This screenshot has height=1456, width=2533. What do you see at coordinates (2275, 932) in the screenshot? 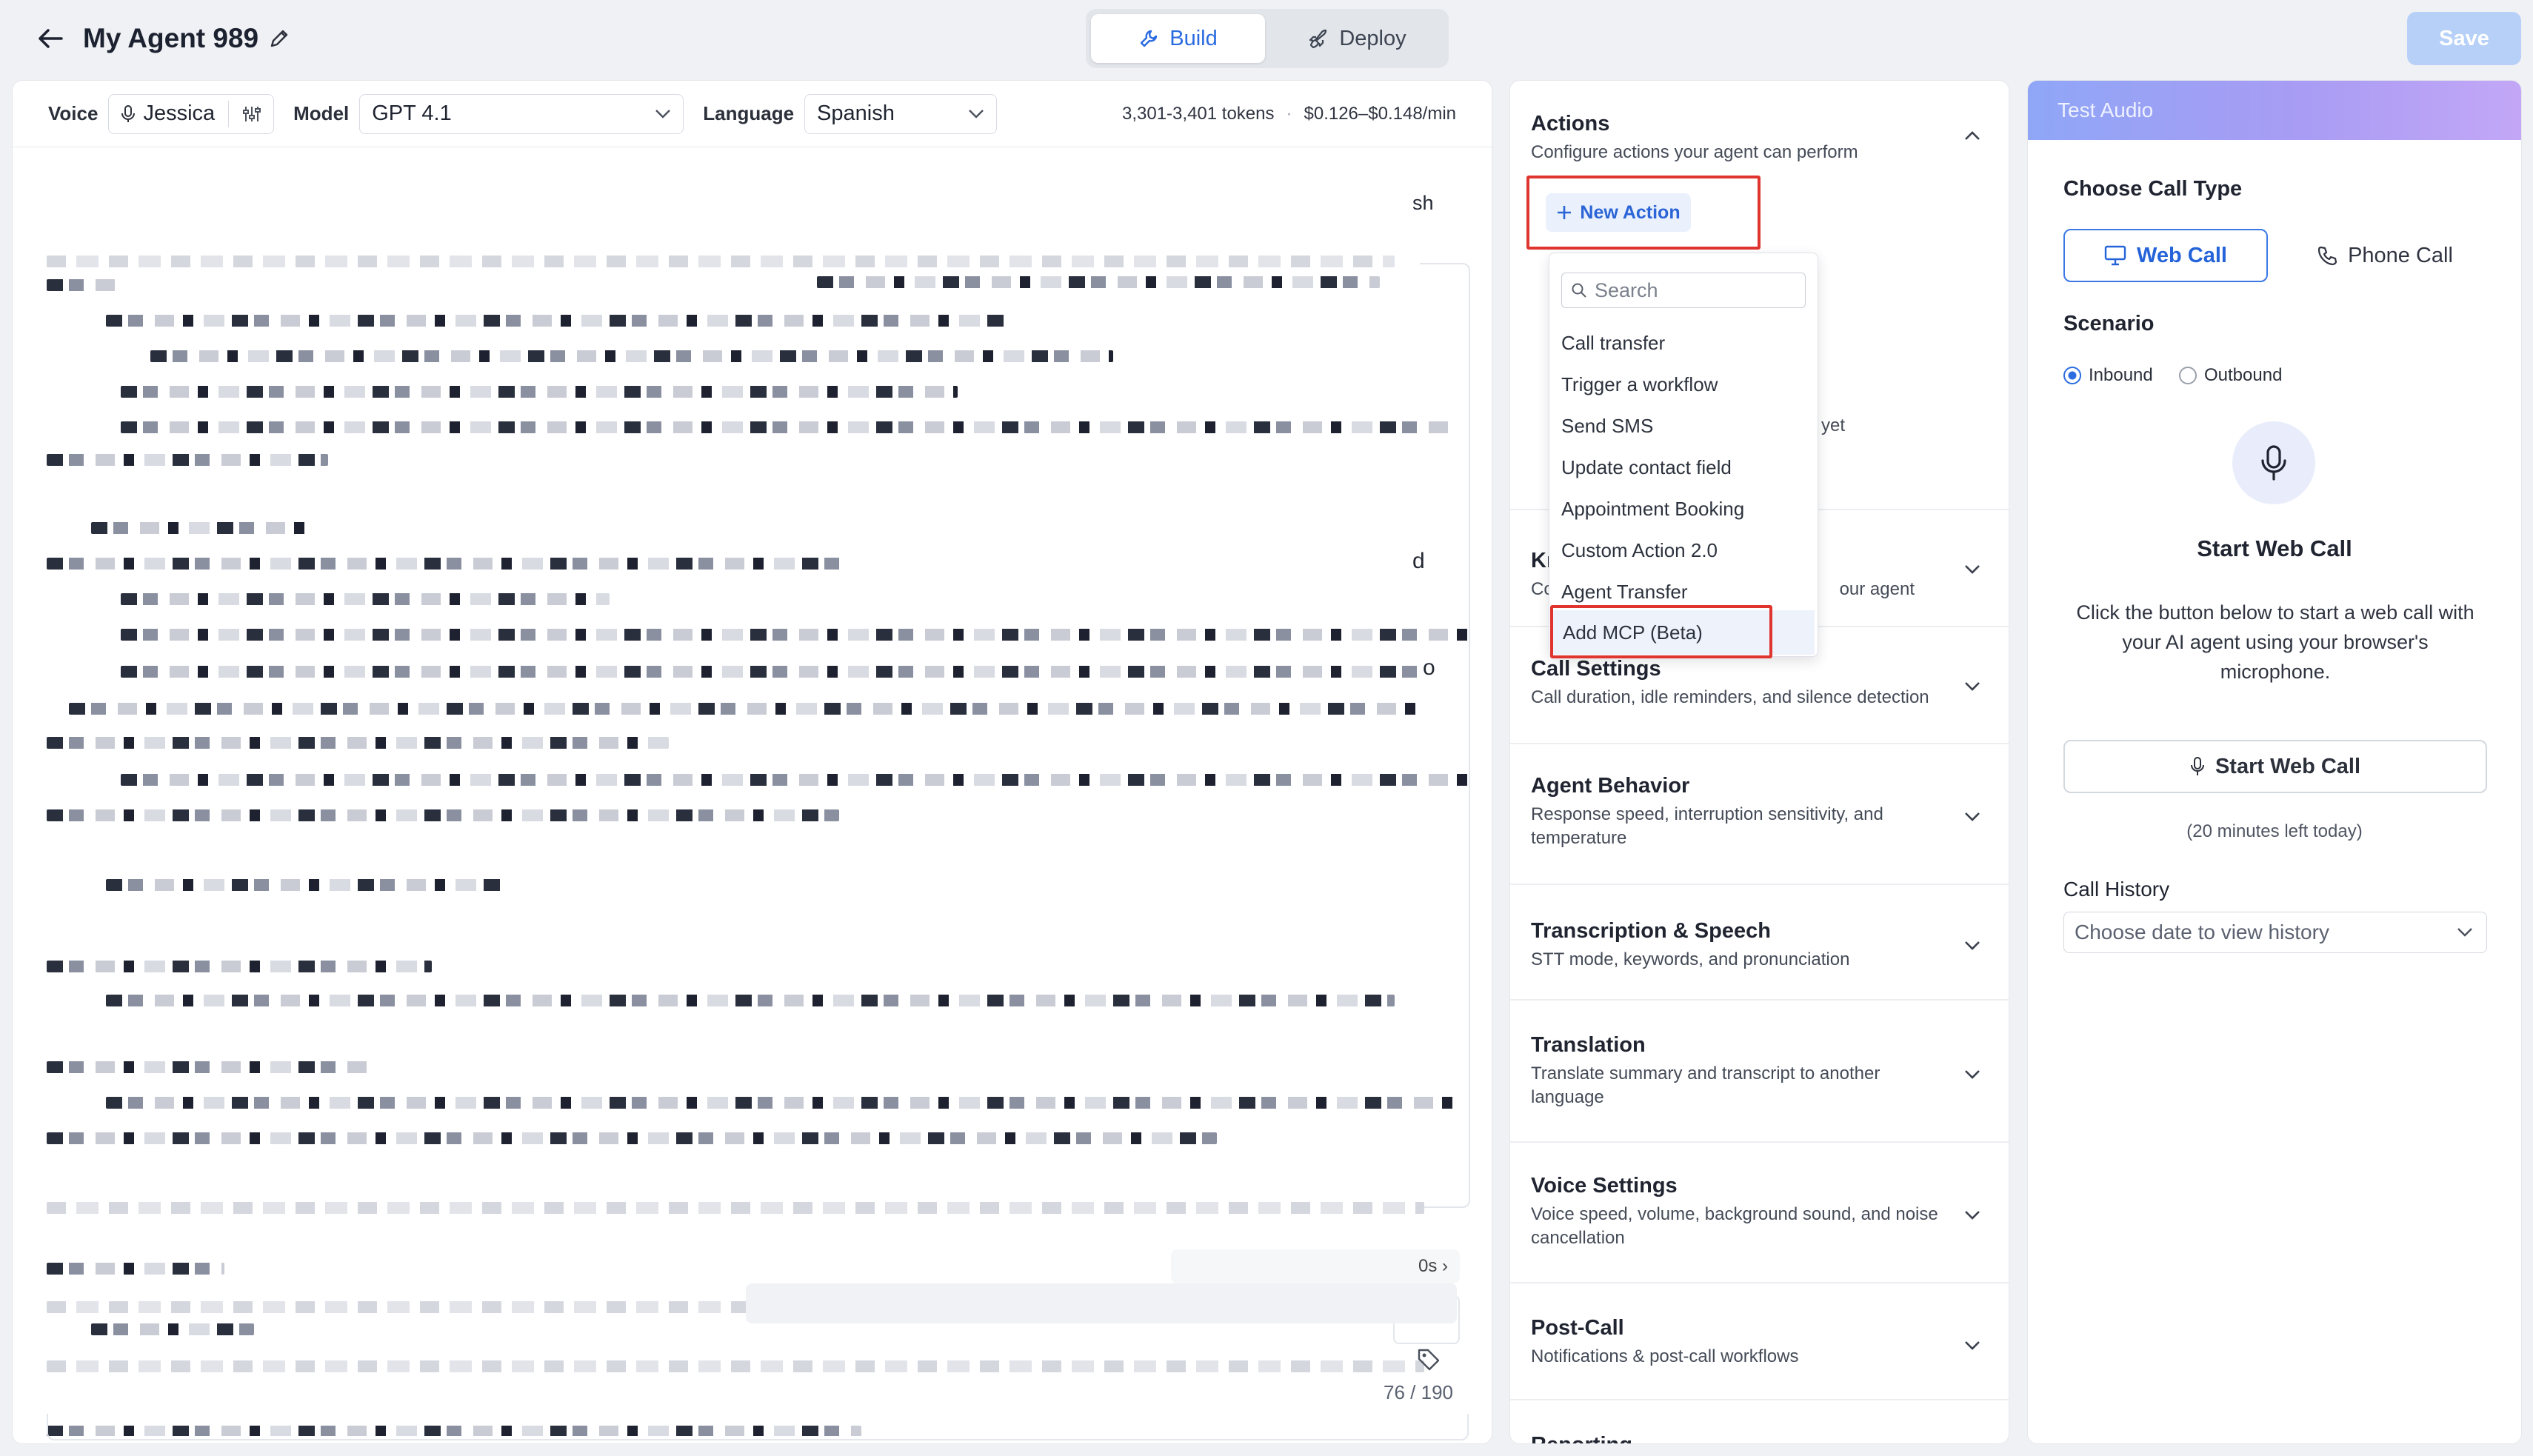
I see `call-history-select: Choose date to view history` at bounding box center [2275, 932].